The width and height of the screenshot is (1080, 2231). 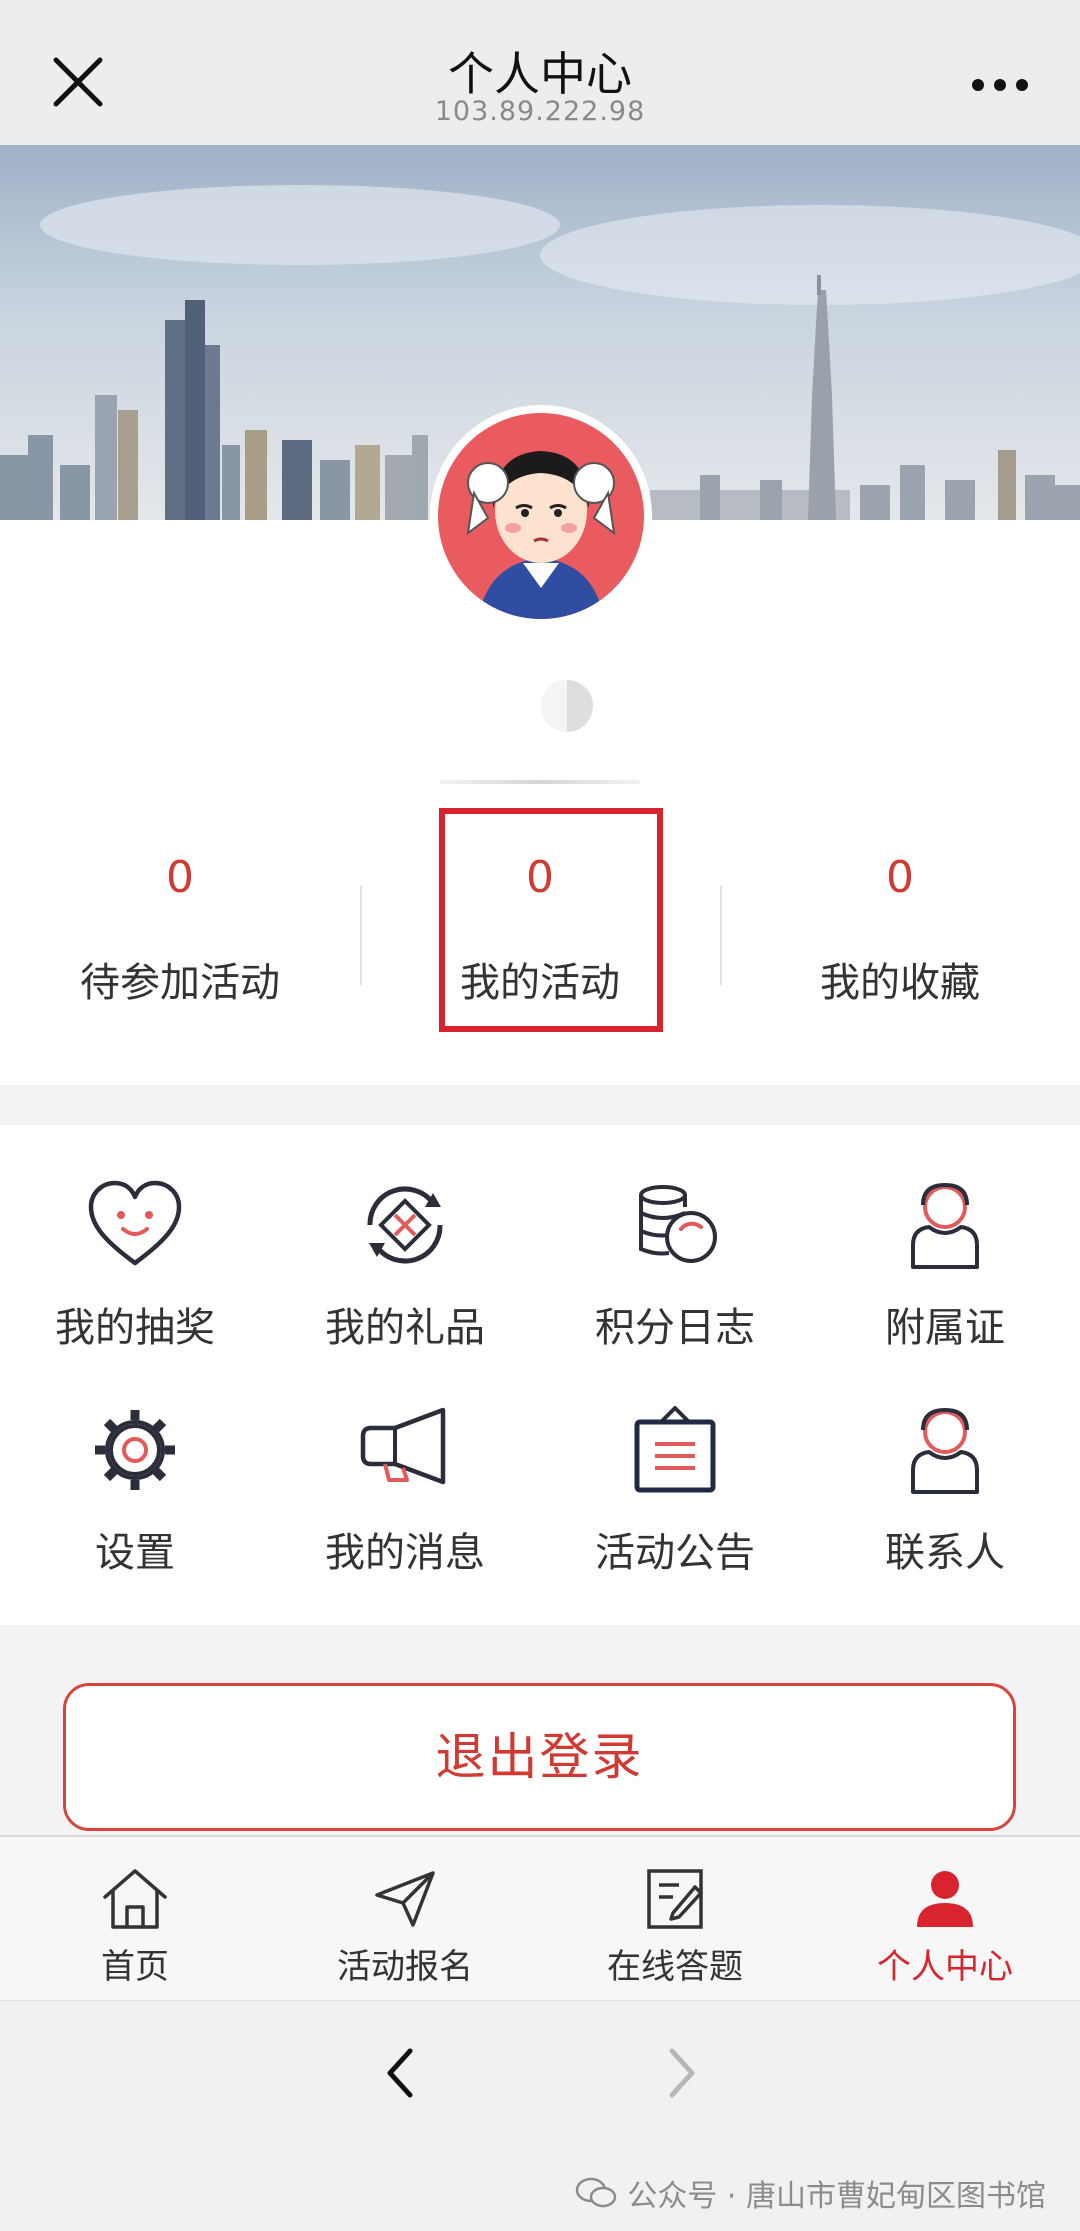 I want to click on gear-icon, so click(x=135, y=1450).